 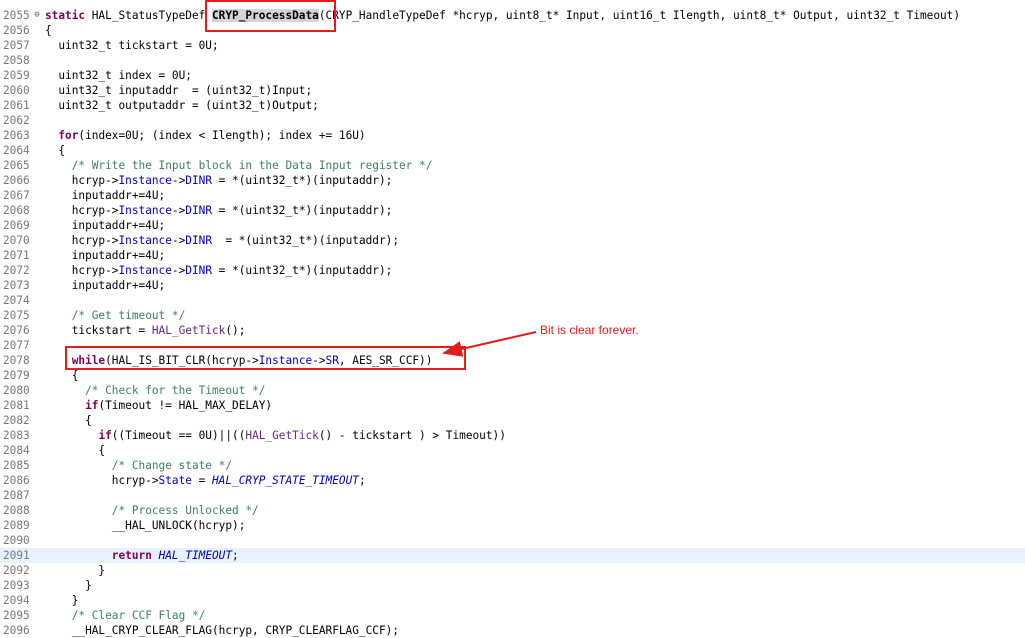 I want to click on line-number: 2076, so click(x=16, y=330).